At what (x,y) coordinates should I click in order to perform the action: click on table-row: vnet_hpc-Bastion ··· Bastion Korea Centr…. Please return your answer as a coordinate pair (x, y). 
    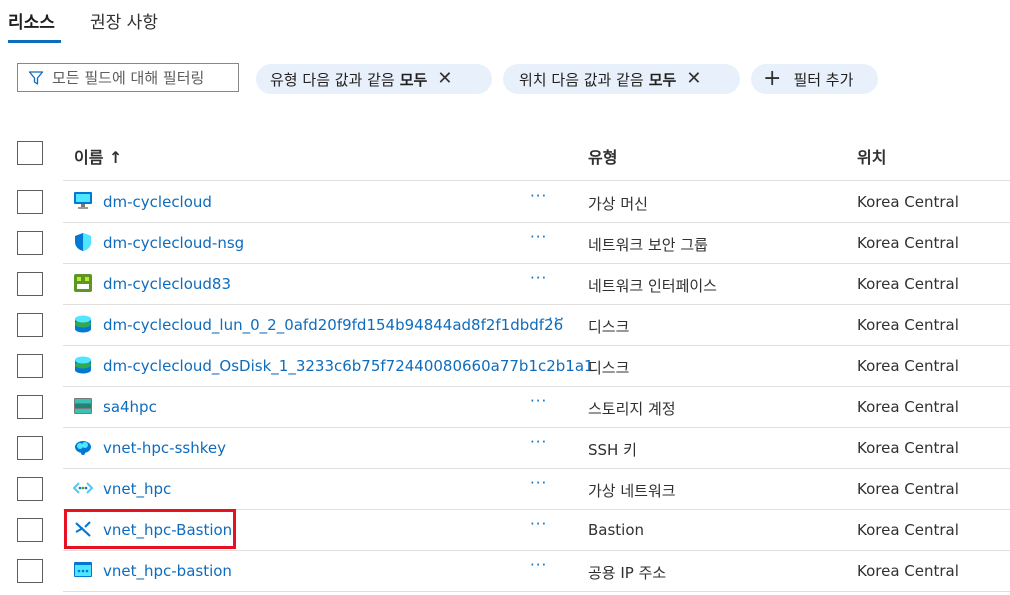
    Looking at the image, I should click on (505, 529).